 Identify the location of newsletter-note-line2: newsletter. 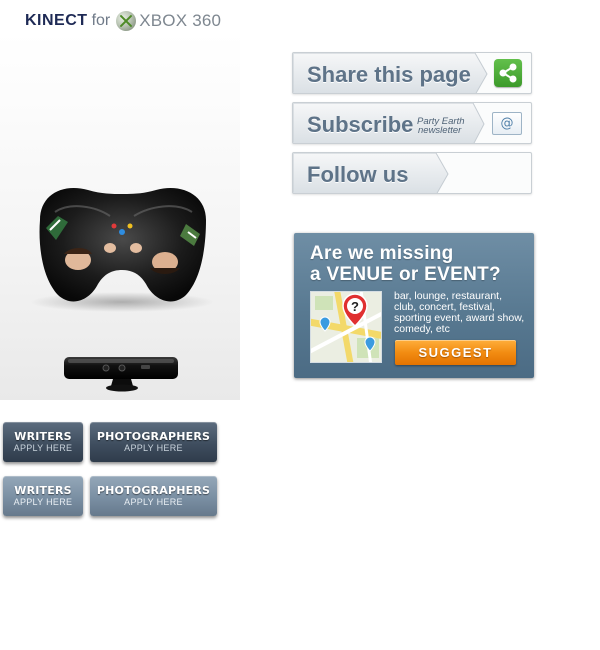
(440, 130).